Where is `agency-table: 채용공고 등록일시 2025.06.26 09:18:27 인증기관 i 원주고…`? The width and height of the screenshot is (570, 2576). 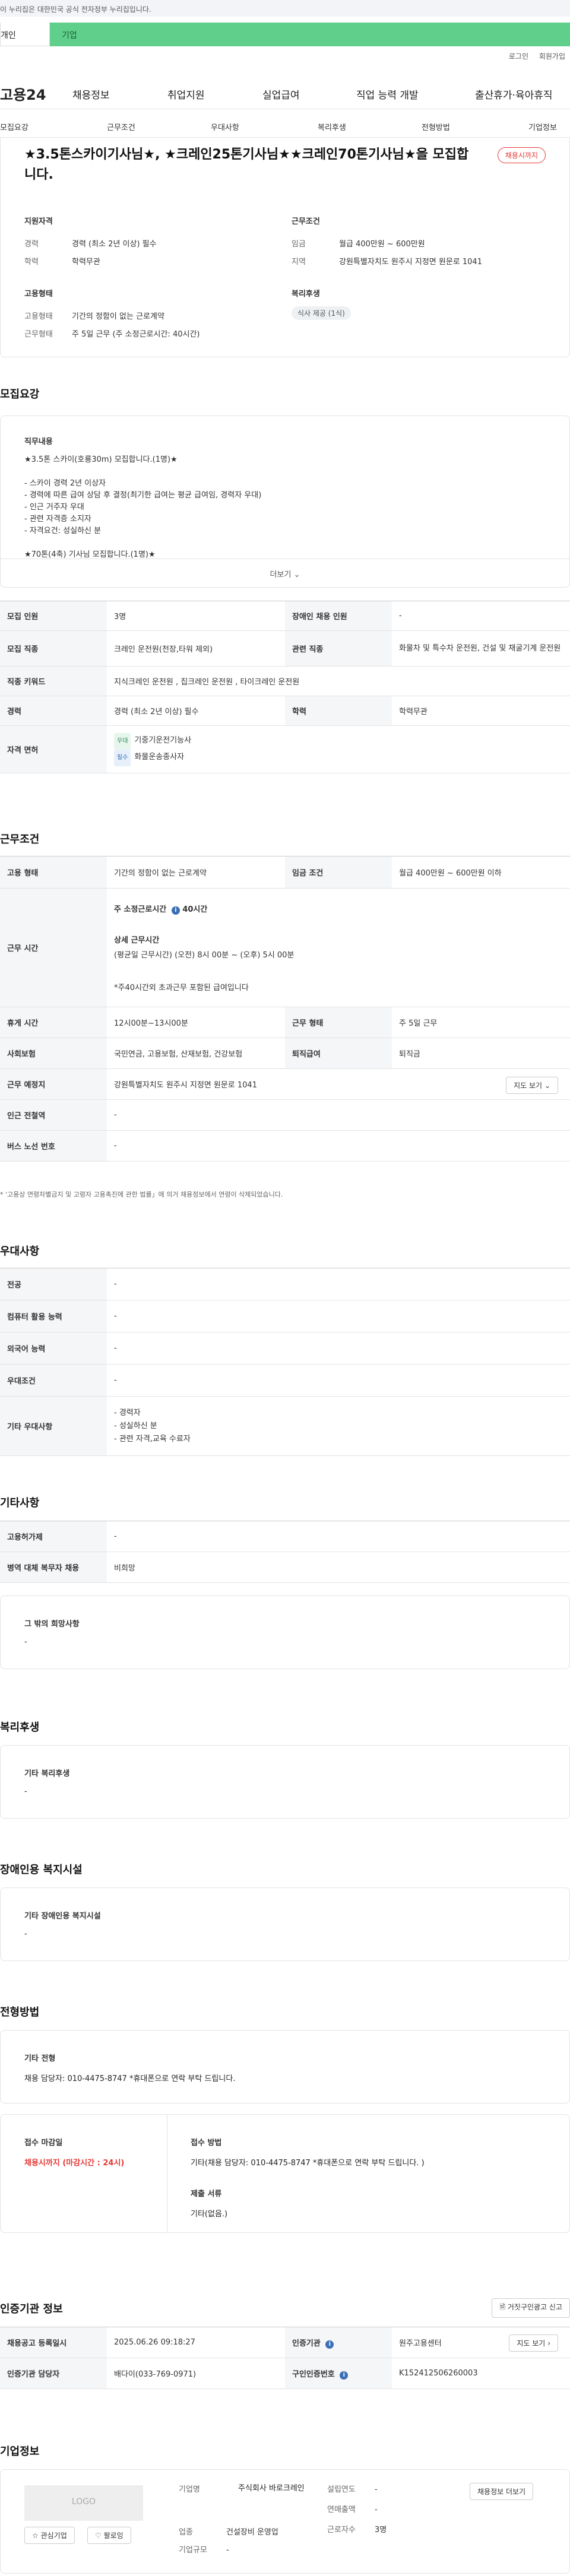
agency-table: 채용공고 등록일시 2025.06.26 09:18:27 인증기관 i 원주고… is located at coordinates (285, 2358).